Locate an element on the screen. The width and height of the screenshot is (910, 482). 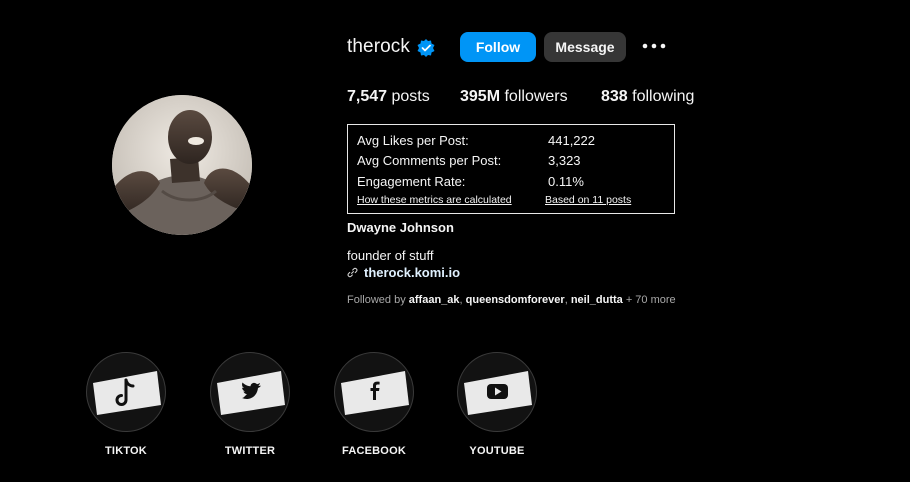
youtube-icon is located at coordinates (498, 393).